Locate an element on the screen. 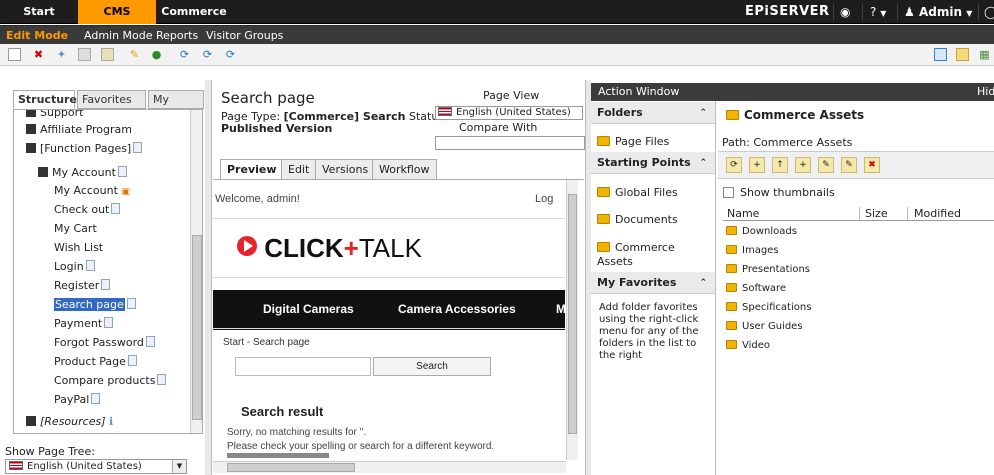 This screenshot has height=475, width=994. documents-item: Documents is located at coordinates (637, 219).